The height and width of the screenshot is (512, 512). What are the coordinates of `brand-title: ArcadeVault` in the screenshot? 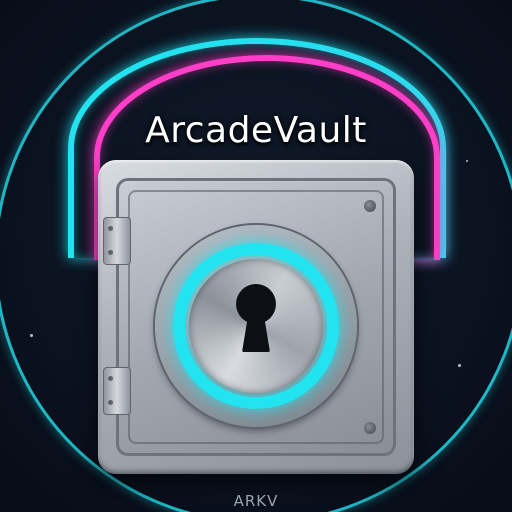 It's located at (256, 130).